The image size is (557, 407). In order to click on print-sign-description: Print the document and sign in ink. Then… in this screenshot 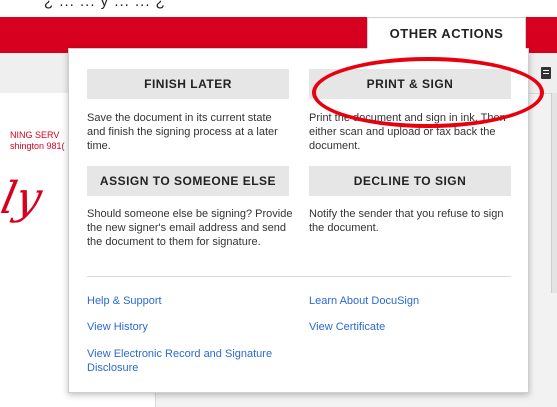, I will do `click(407, 132)`.